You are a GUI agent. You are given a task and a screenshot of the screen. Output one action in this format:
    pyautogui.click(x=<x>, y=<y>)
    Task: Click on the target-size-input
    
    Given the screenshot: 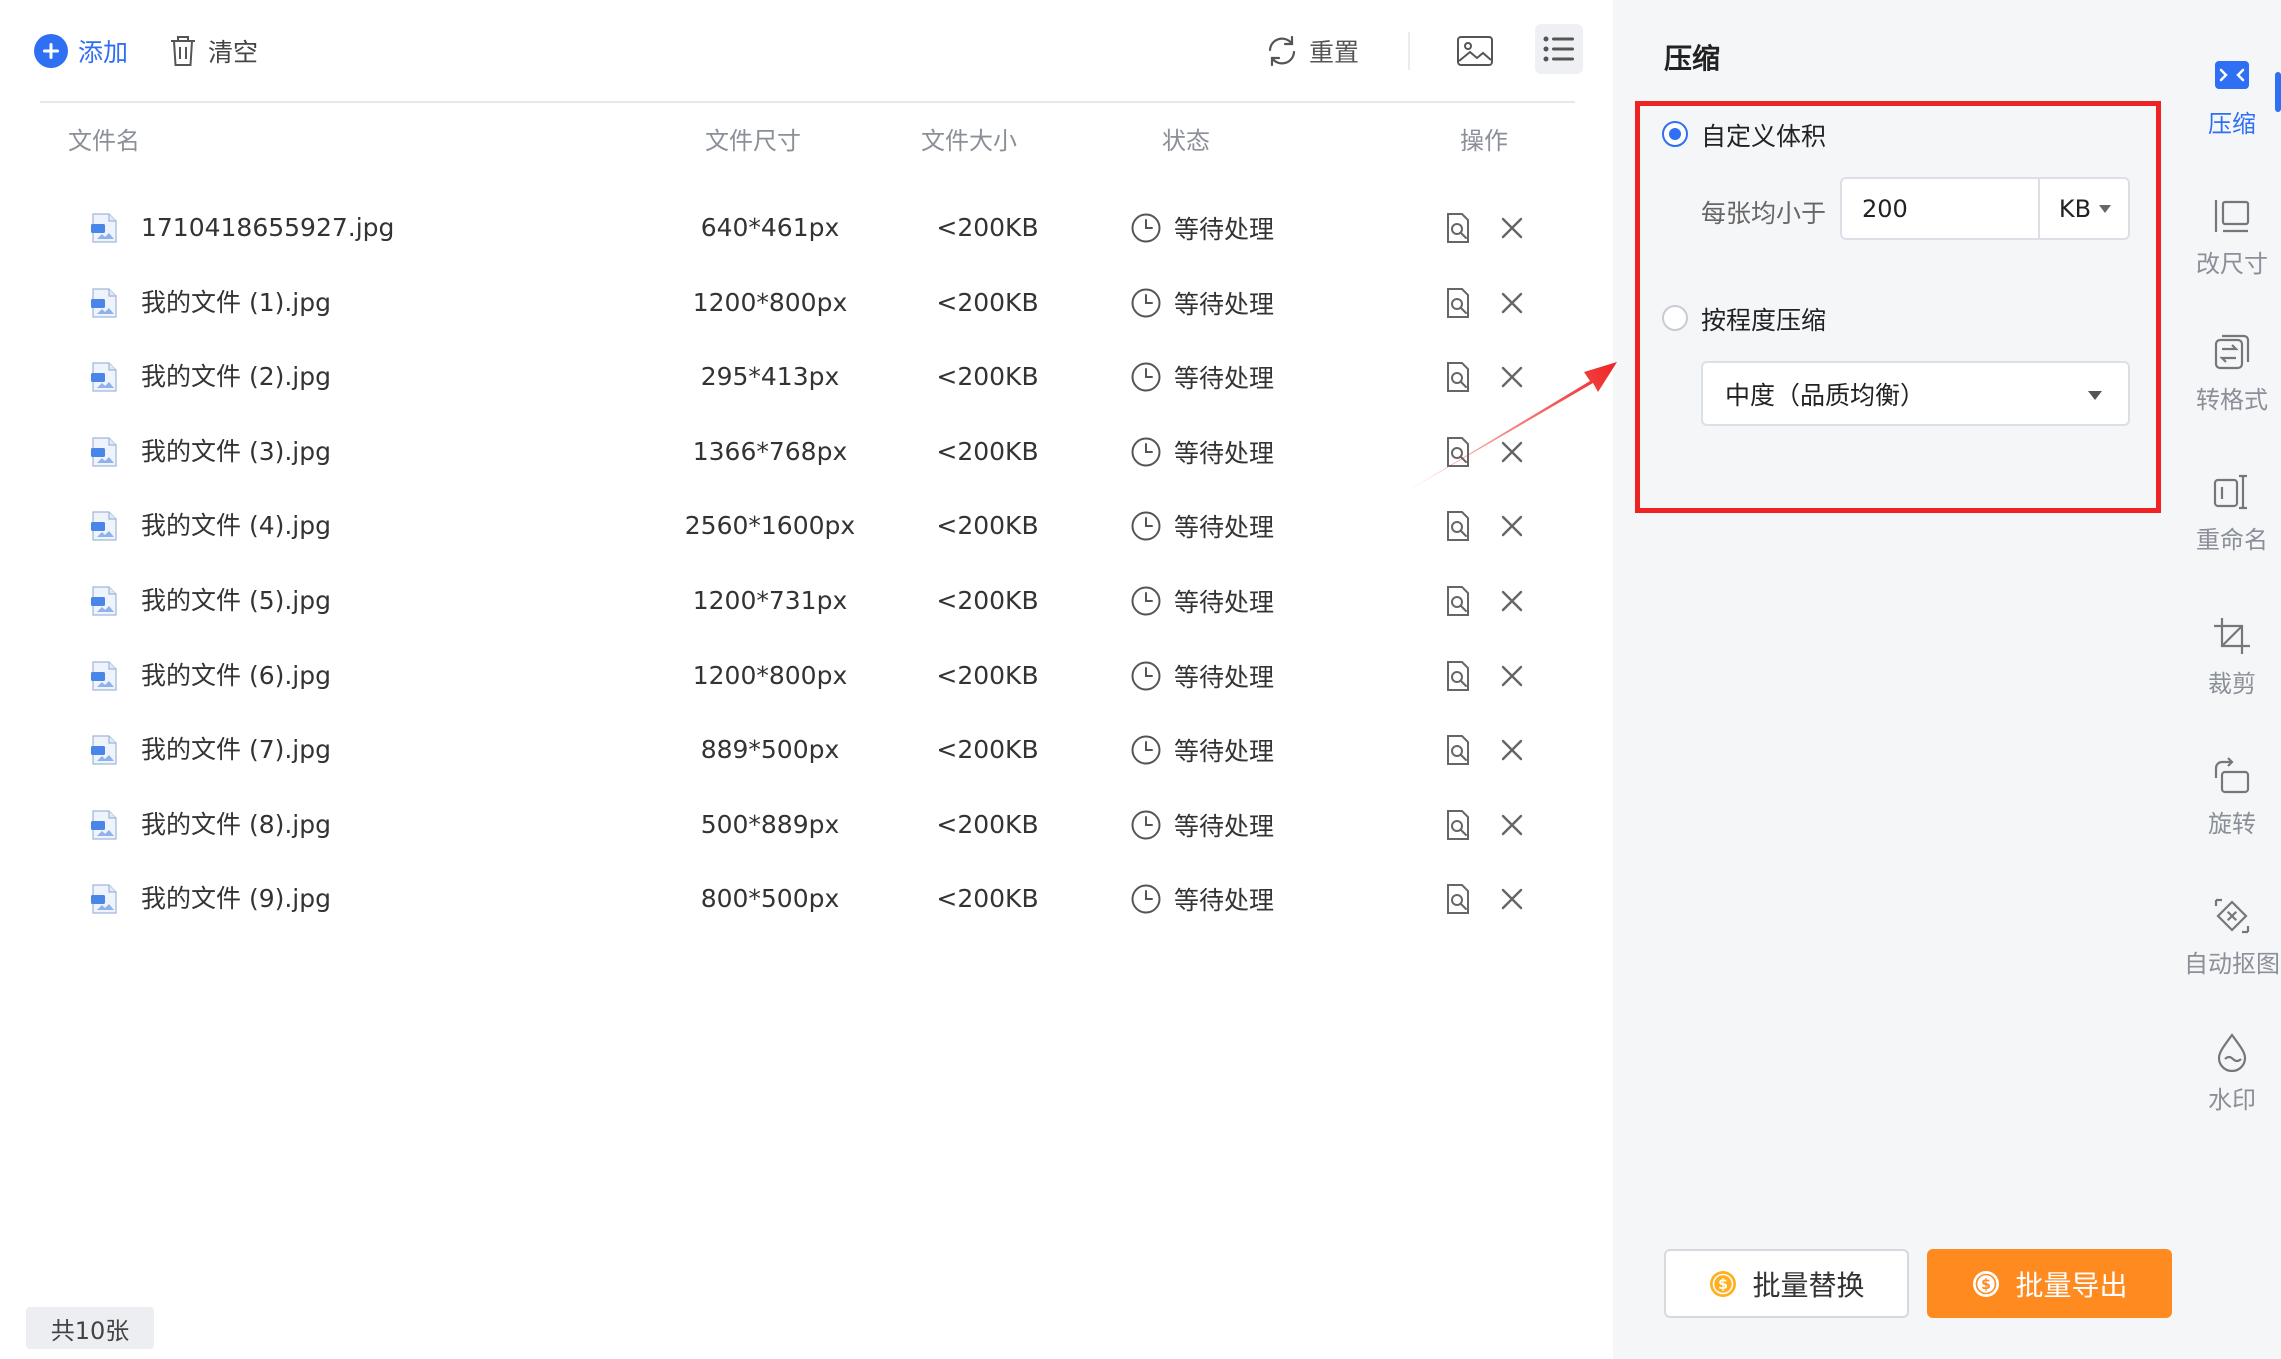 What is the action you would take?
    pyautogui.click(x=1940, y=208)
    